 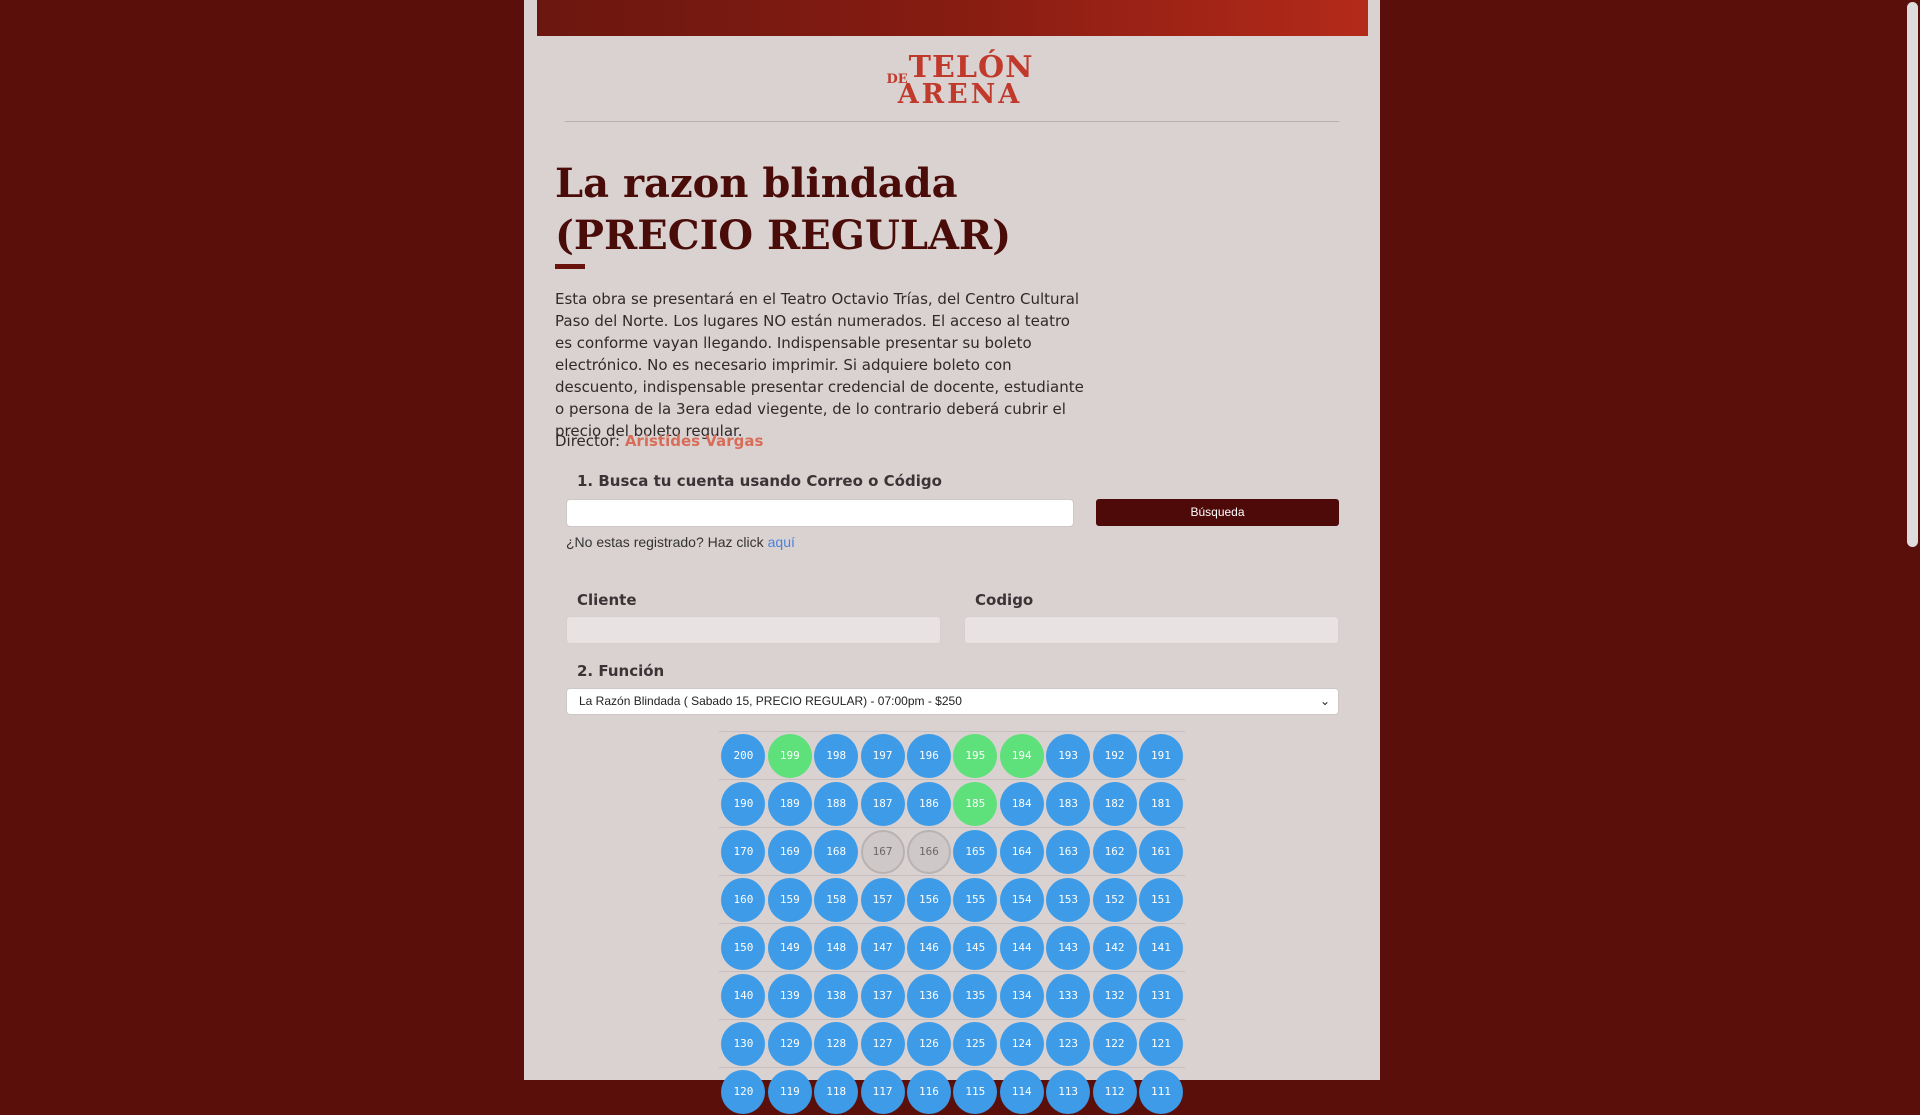 I want to click on search-input, so click(x=820, y=513).